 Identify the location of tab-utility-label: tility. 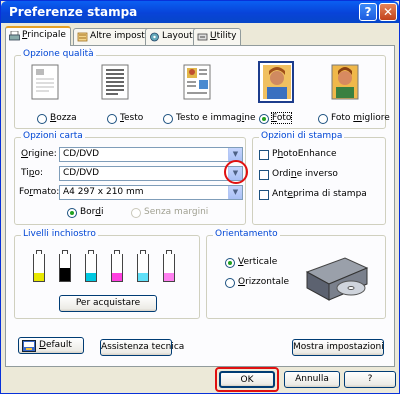
(226, 36).